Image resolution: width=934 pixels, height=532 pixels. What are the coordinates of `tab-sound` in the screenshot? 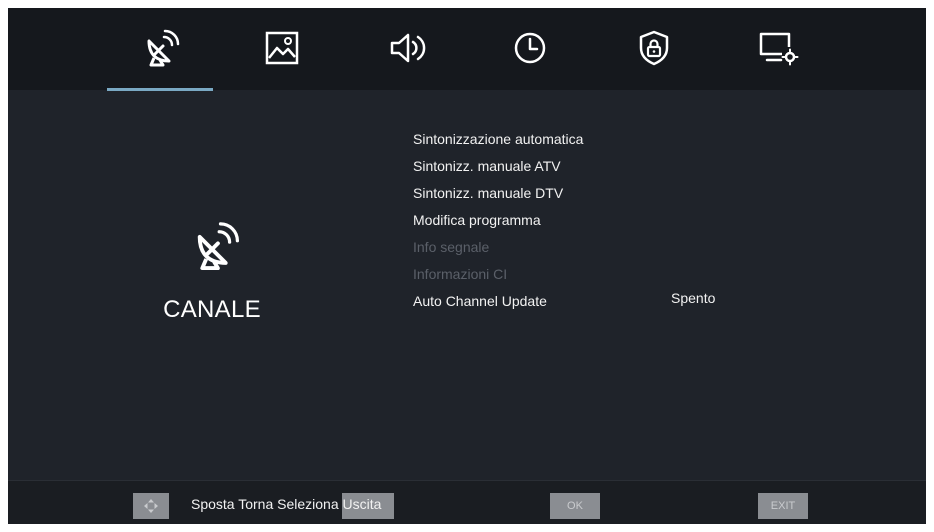 It's located at (408, 48).